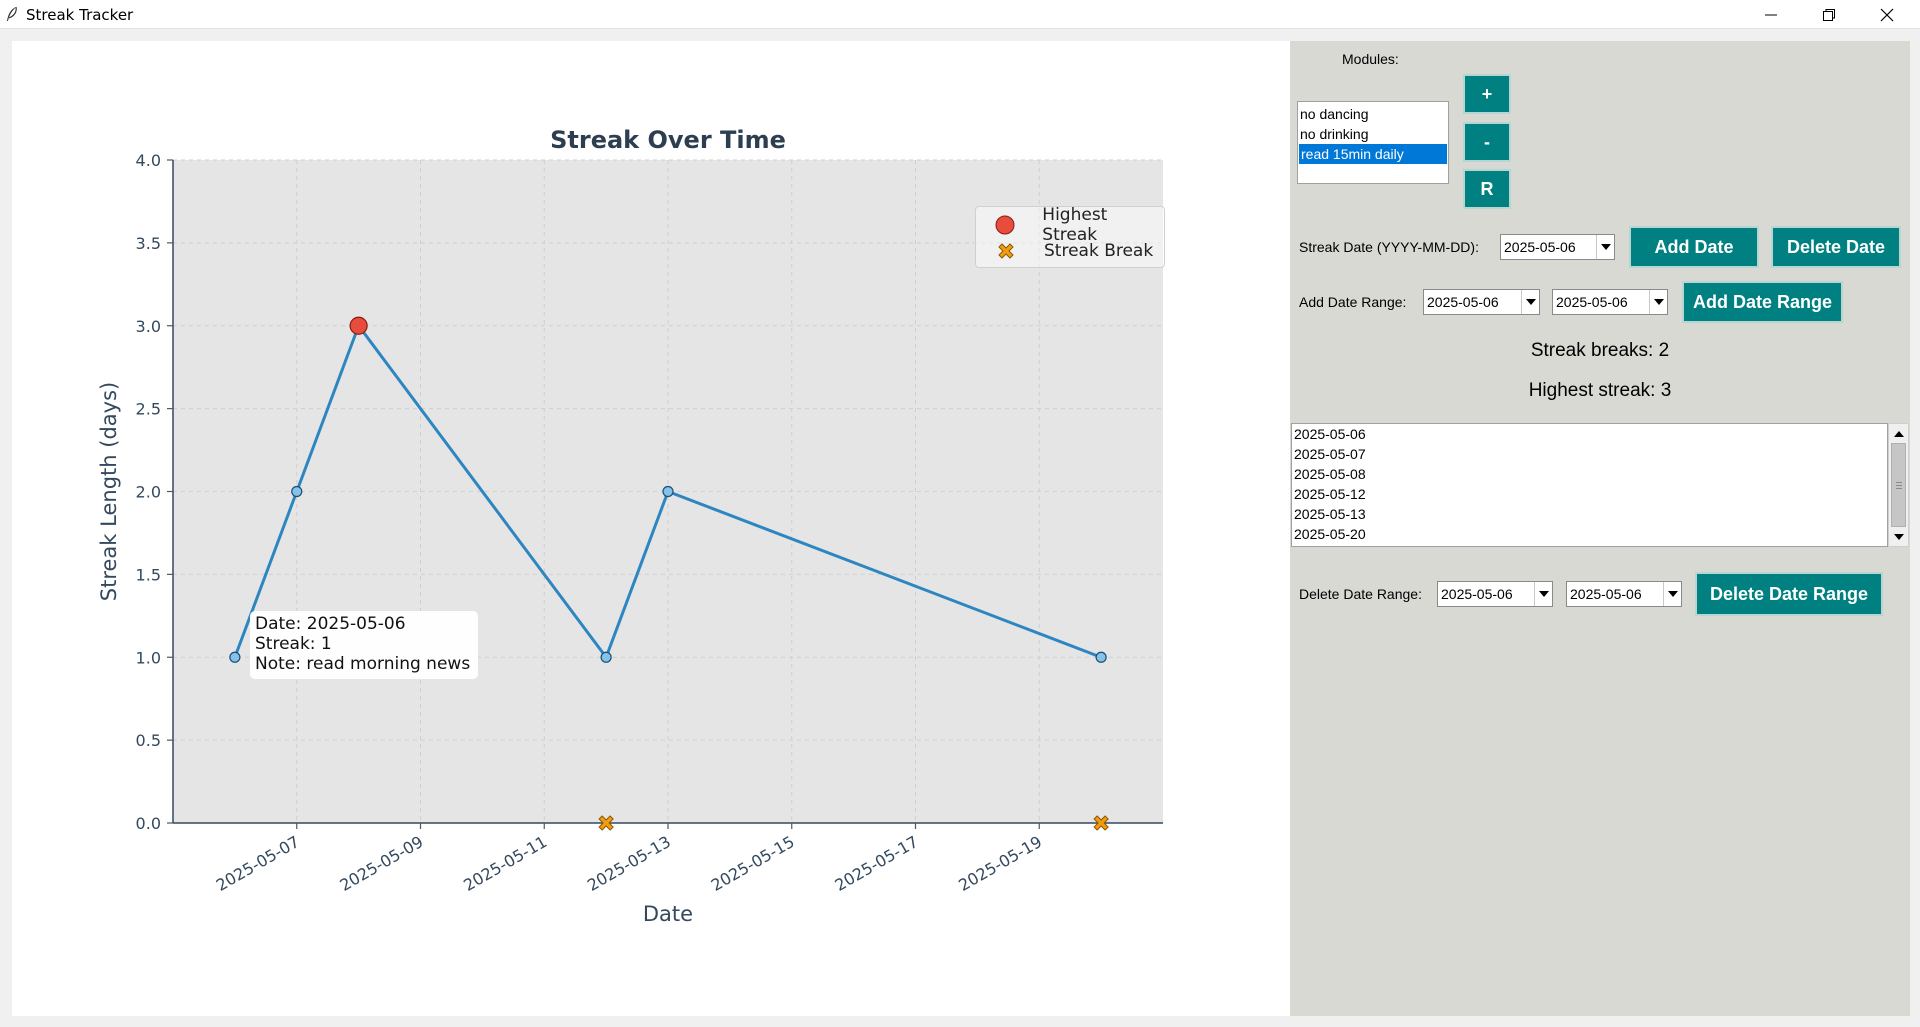 The width and height of the screenshot is (1920, 1027). I want to click on delete-date-range-button: Delete Date Range, so click(1789, 594).